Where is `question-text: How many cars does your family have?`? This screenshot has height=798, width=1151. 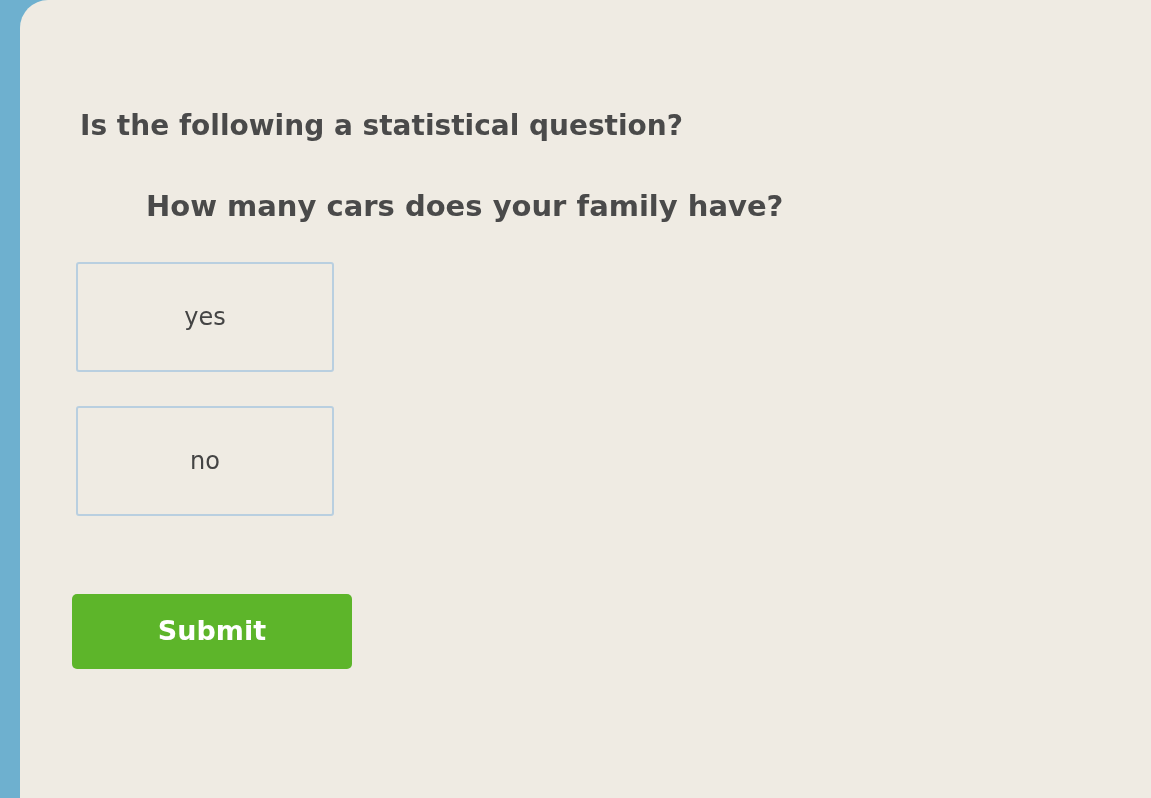
question-text: How many cars does your family have? is located at coordinates (465, 206).